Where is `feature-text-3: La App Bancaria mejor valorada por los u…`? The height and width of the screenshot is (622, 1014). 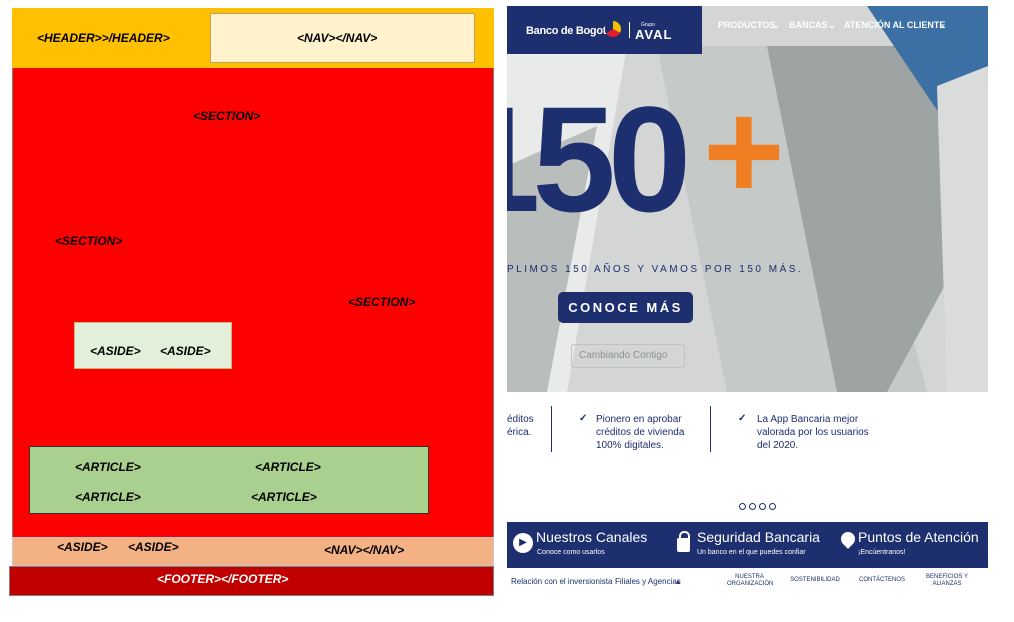
feature-text-3: La App Bancaria mejor valorada por los u… is located at coordinates (813, 432).